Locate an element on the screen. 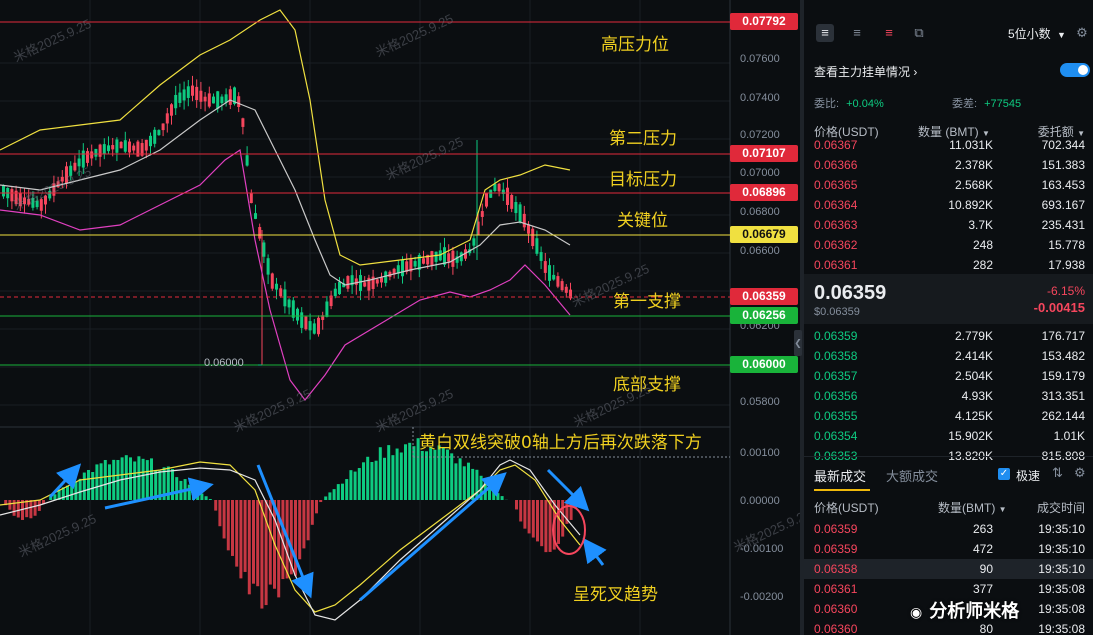 The width and height of the screenshot is (1093, 635). time-cell: 19:35:10 is located at coordinates (1061, 569).